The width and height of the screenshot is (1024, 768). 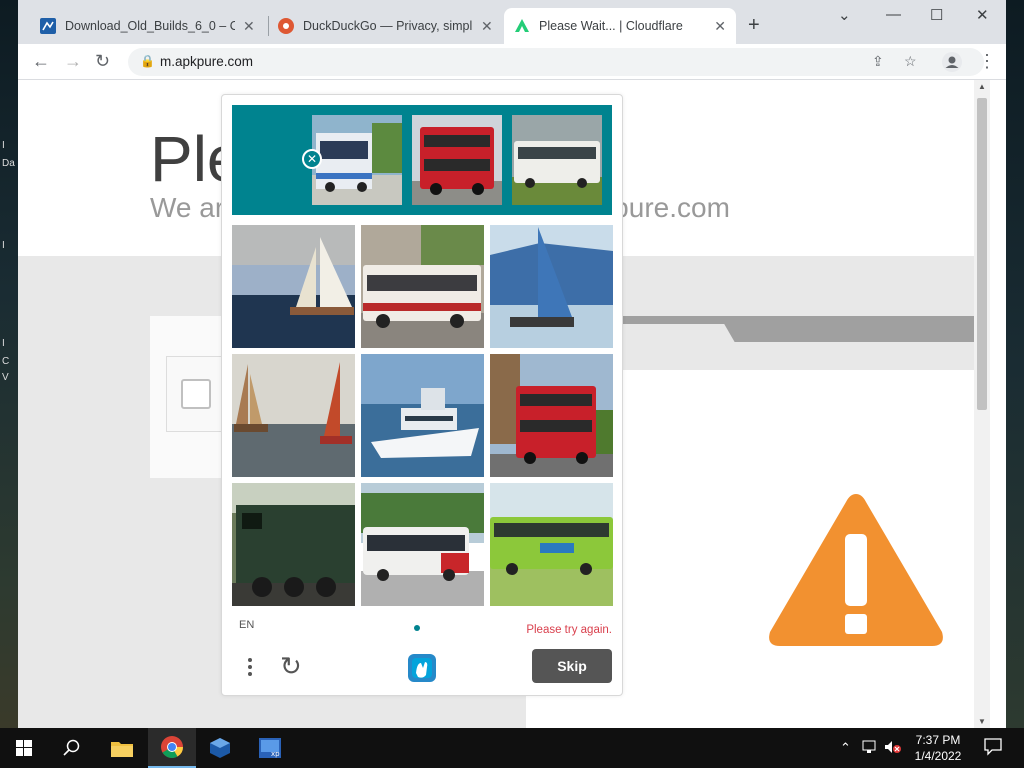 I want to click on skip-button: Skip, so click(x=572, y=666).